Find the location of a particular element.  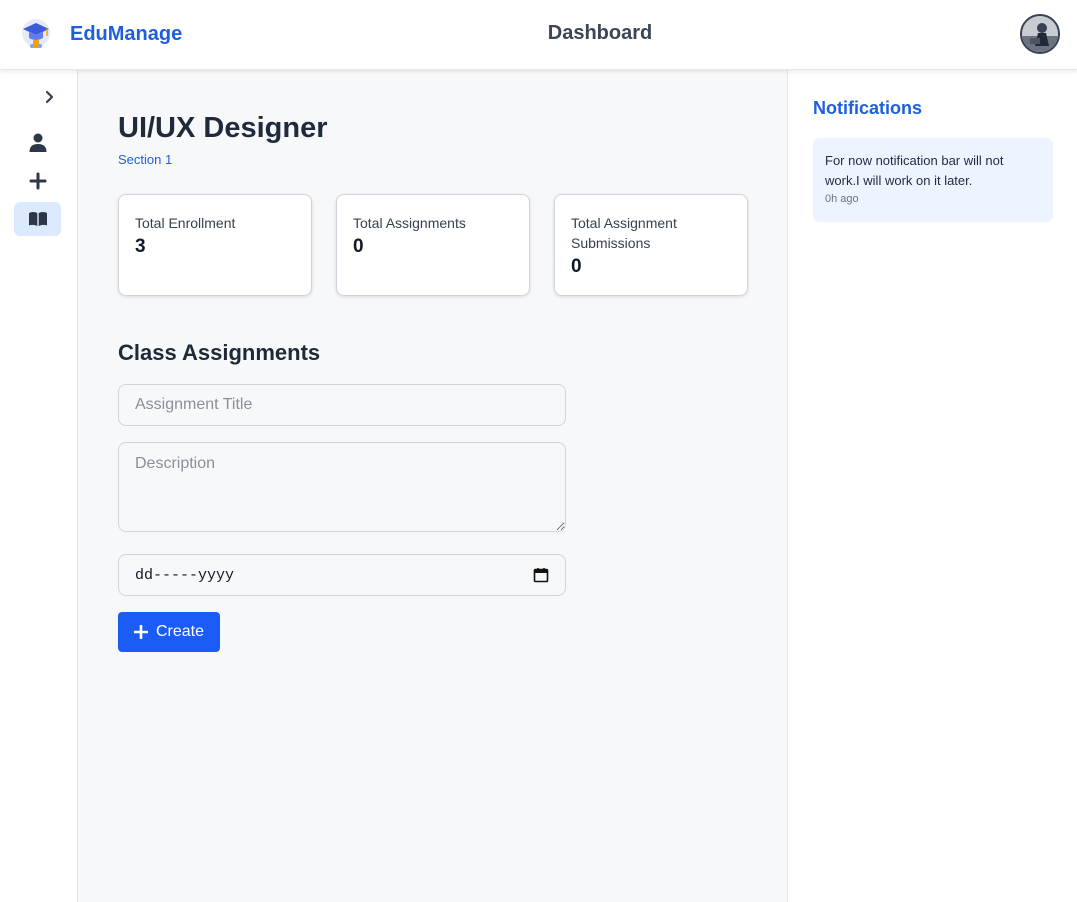

stat-card-submissions: Total Assignment Submissions 0 is located at coordinates (651, 245).